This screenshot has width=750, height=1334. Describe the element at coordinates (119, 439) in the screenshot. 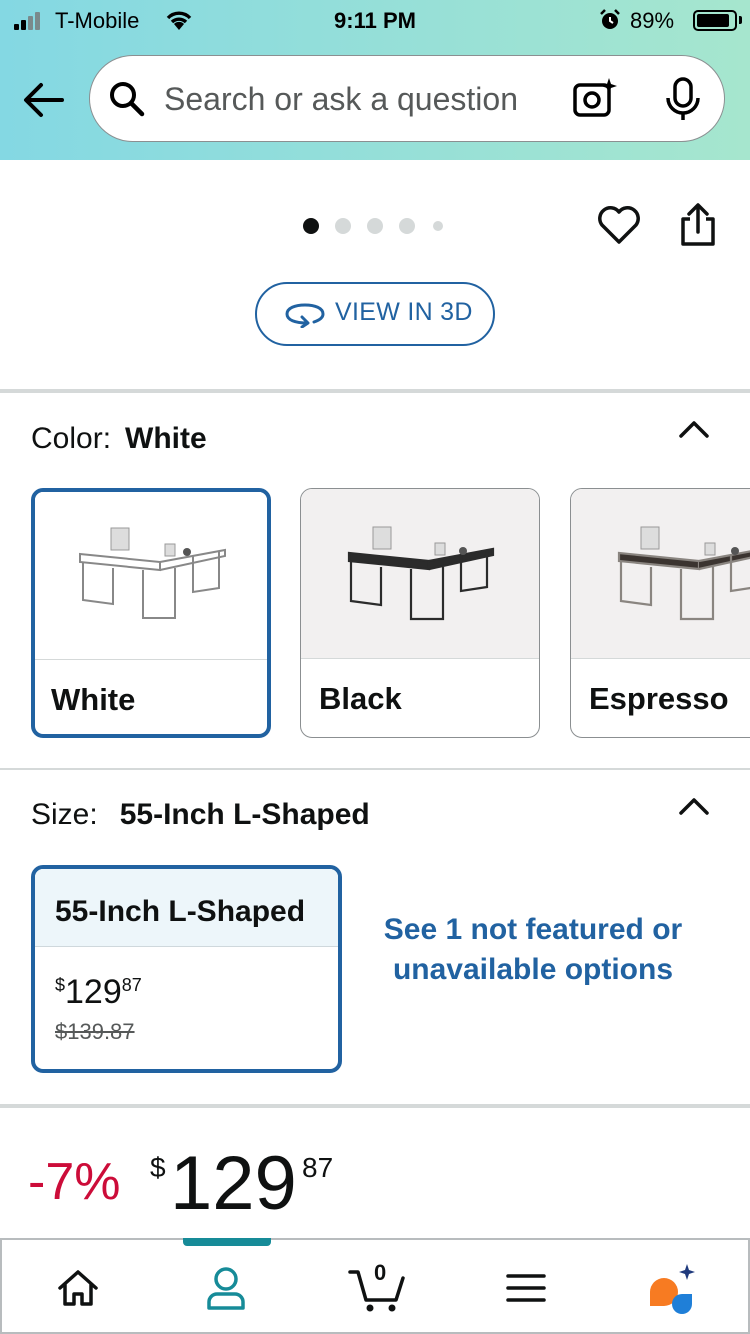

I see `color-selector-label: Color: White` at that location.